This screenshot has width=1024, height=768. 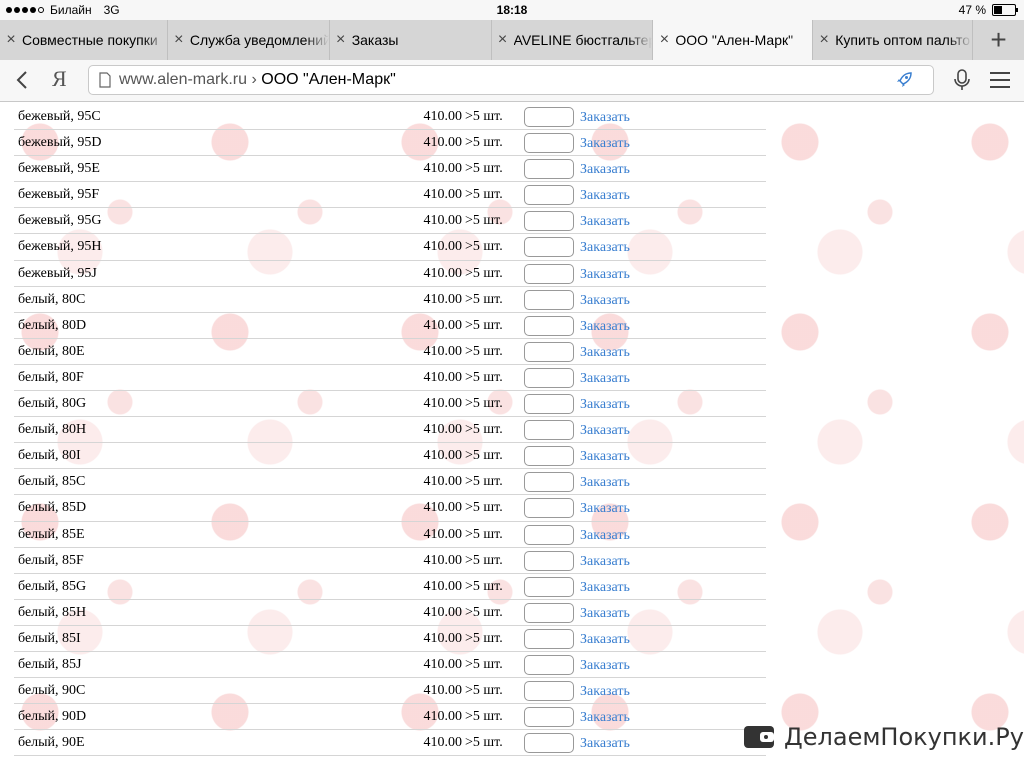 I want to click on product-variant: бежевый, 95D, so click(x=60, y=143).